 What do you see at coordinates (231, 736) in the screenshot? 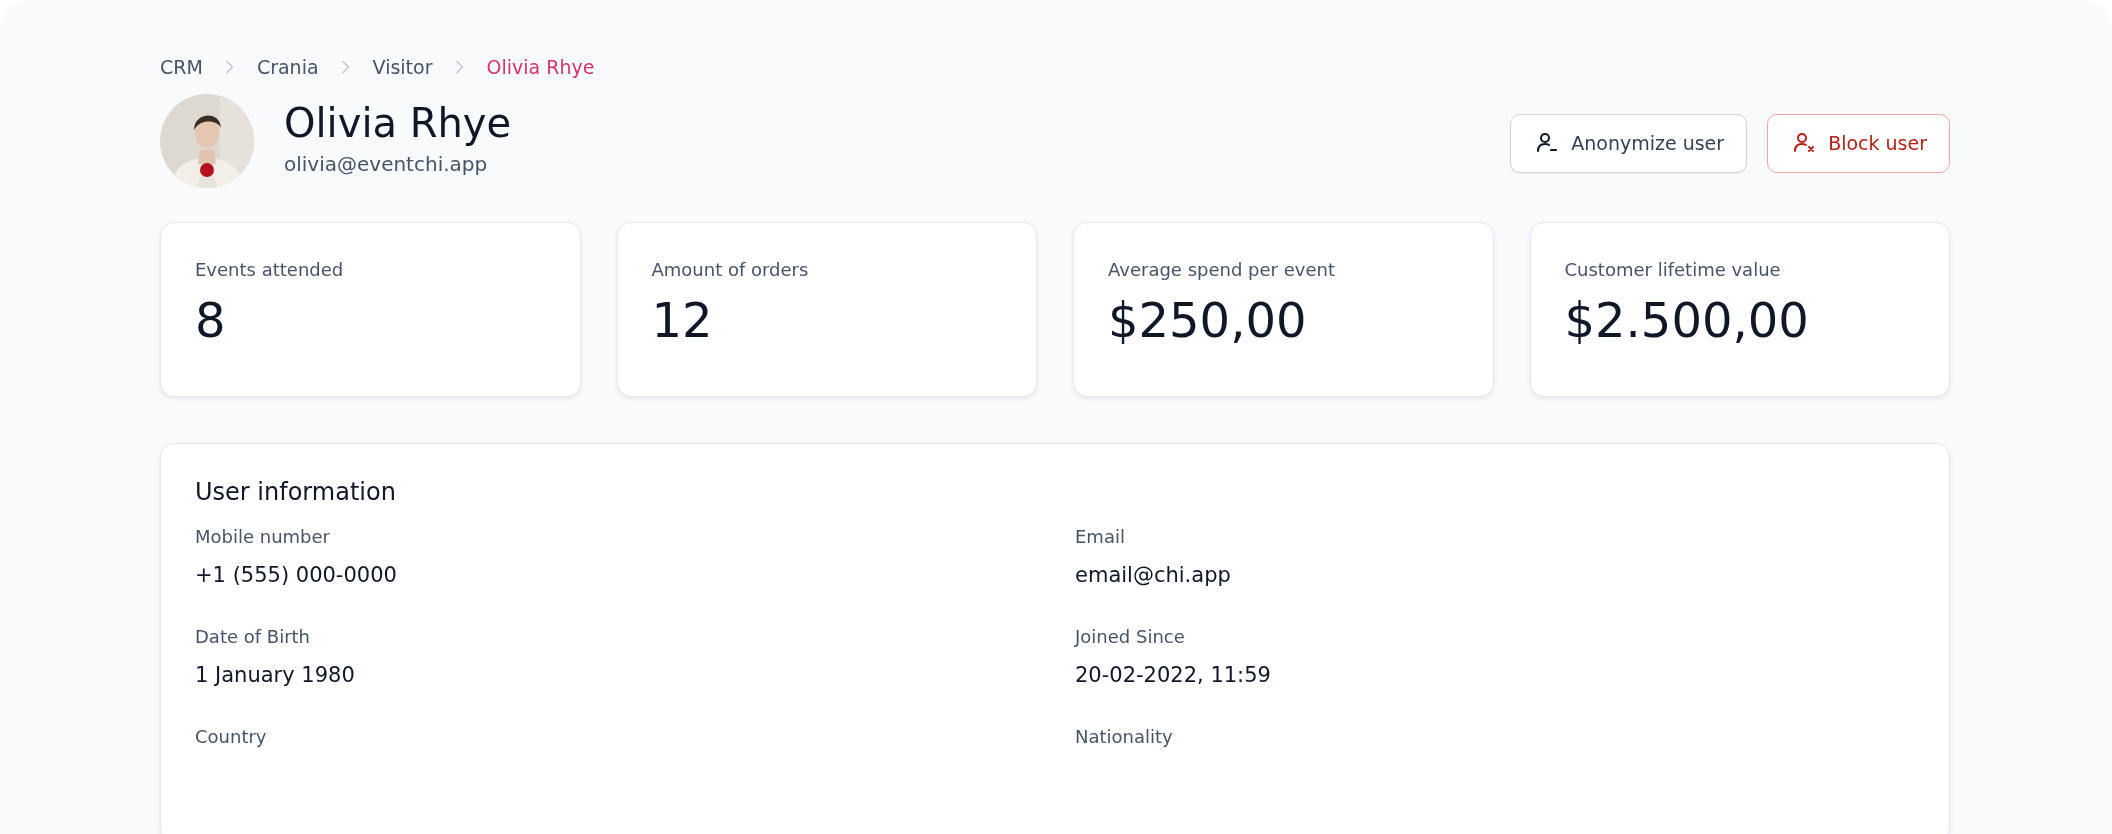
I see `field-label: Country` at bounding box center [231, 736].